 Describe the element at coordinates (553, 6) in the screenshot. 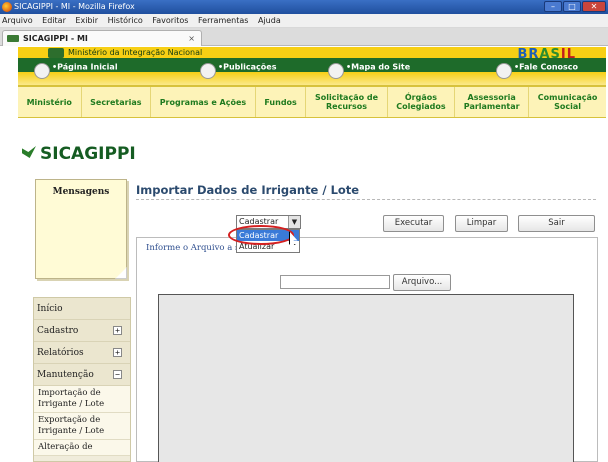

I see `minimize-button: –` at that location.